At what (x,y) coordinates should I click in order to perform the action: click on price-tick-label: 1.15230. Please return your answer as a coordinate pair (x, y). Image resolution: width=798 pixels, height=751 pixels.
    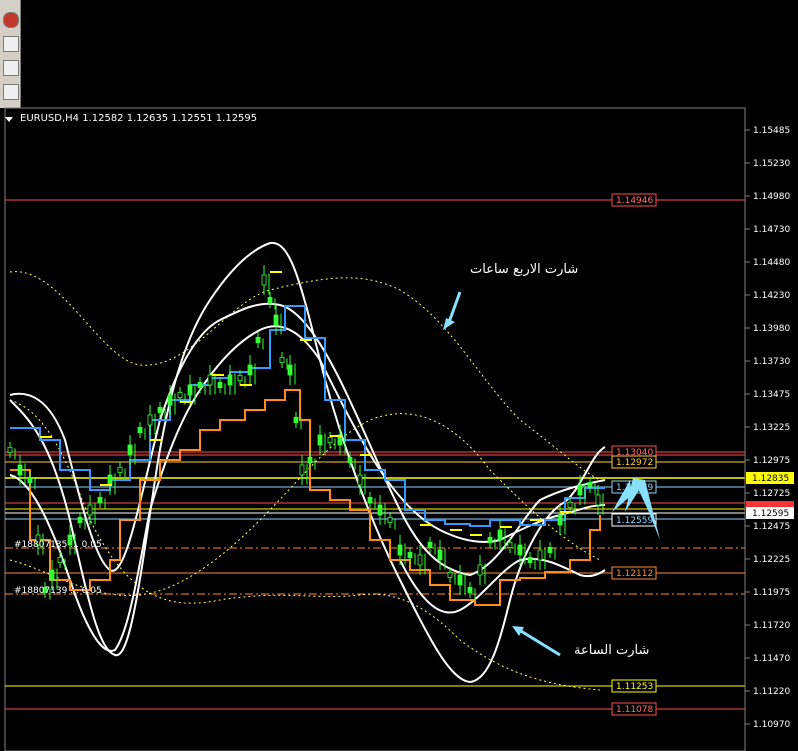
    Looking at the image, I should click on (771, 164).